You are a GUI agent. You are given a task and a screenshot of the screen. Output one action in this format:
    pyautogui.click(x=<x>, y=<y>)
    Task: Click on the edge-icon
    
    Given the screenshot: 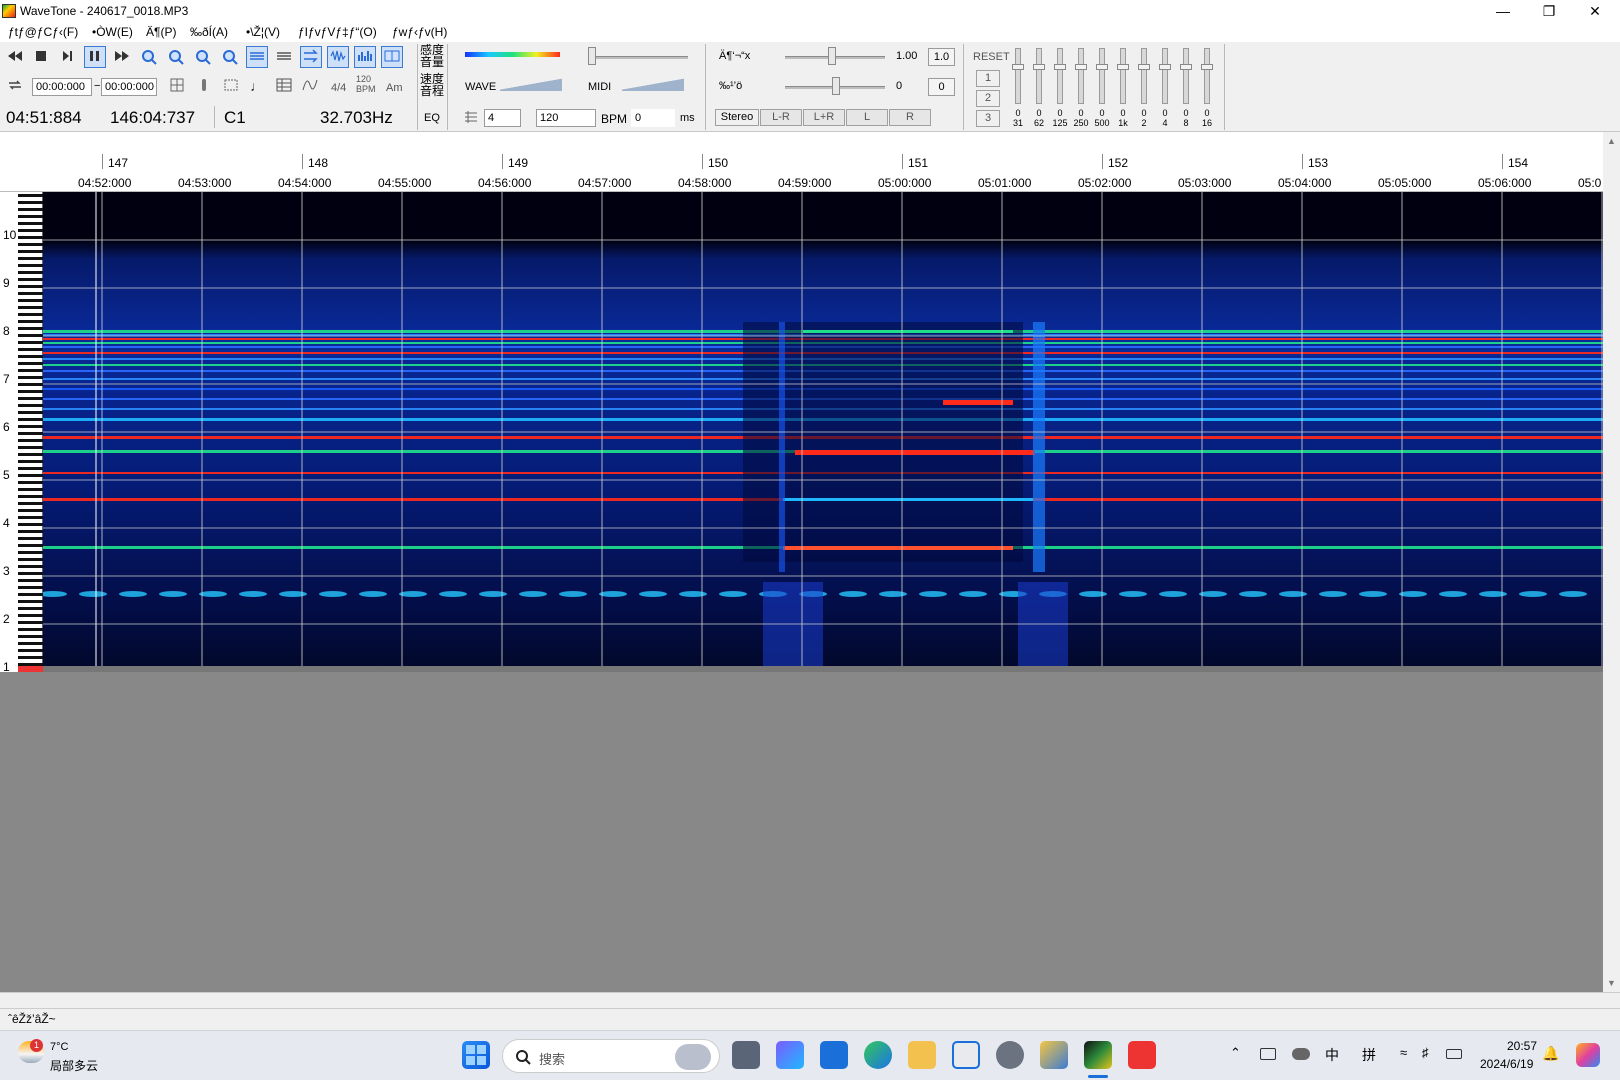 What is the action you would take?
    pyautogui.click(x=878, y=1055)
    